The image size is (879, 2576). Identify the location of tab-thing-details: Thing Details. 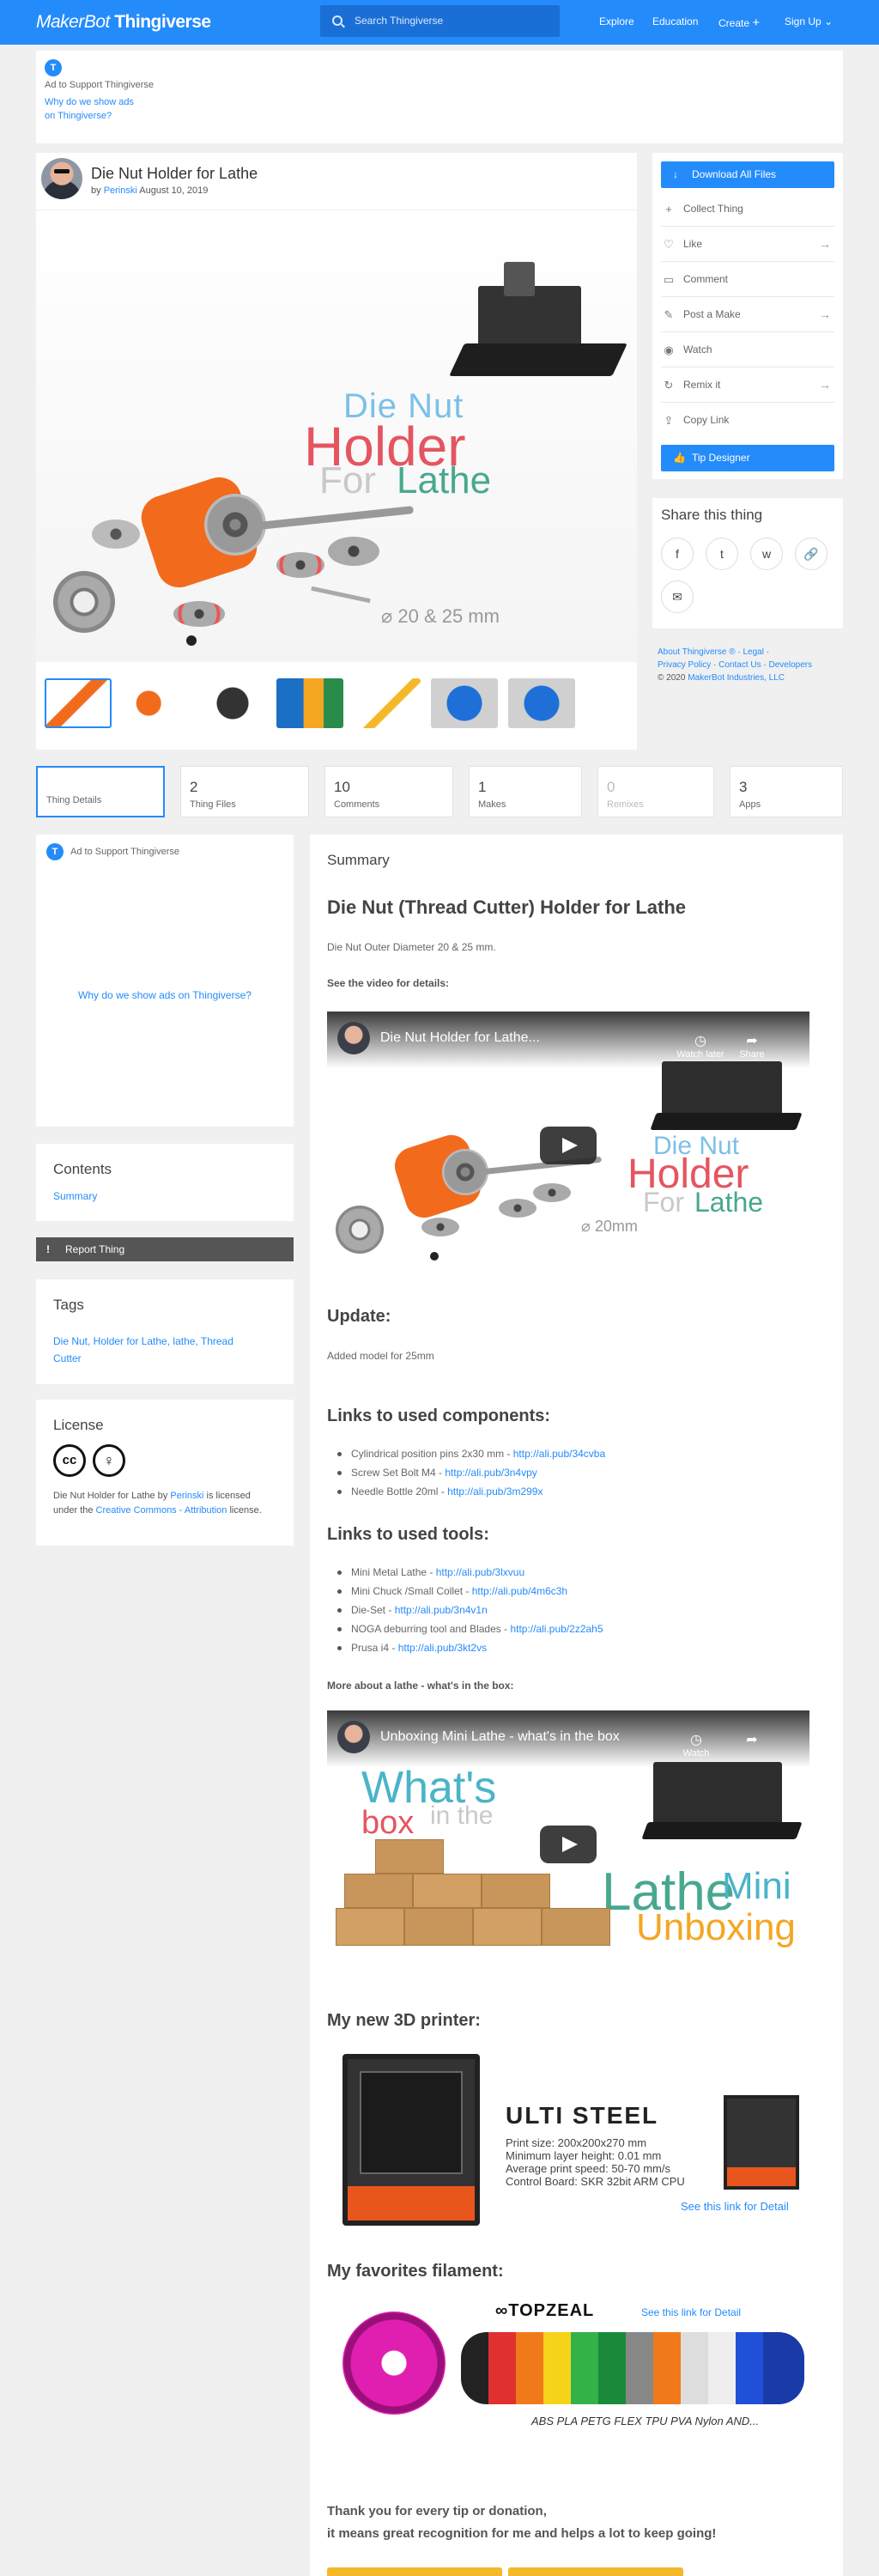
(100, 792).